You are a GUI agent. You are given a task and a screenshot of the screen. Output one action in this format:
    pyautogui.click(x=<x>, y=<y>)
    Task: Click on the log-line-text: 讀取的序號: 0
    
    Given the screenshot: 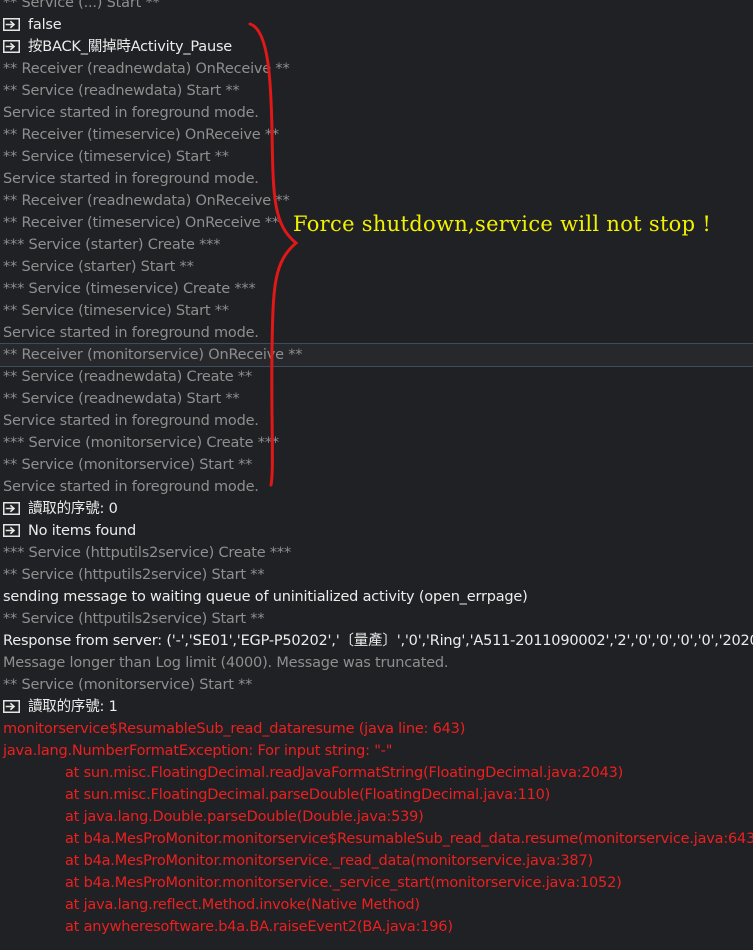 What is the action you would take?
    pyautogui.click(x=73, y=509)
    